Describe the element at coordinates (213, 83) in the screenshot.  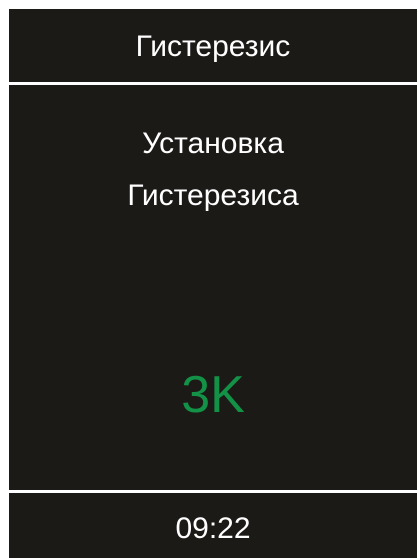
I see `header-divider` at that location.